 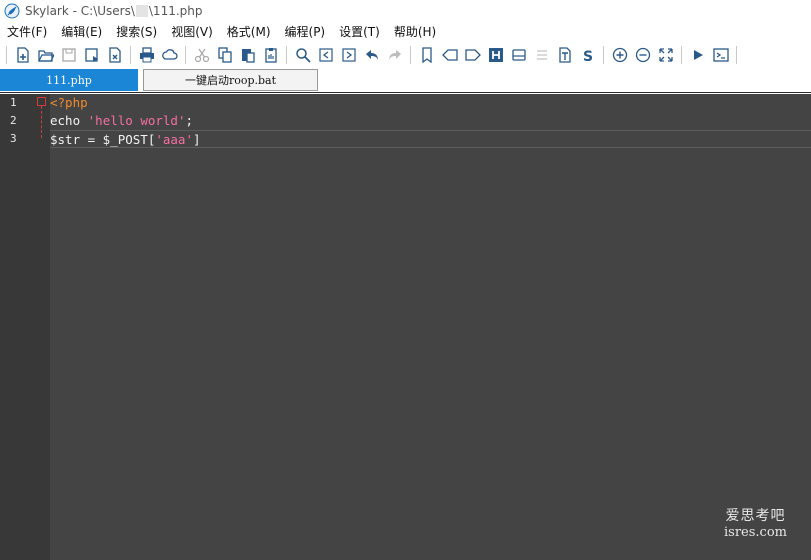 I want to click on list-icon, so click(x=541, y=55).